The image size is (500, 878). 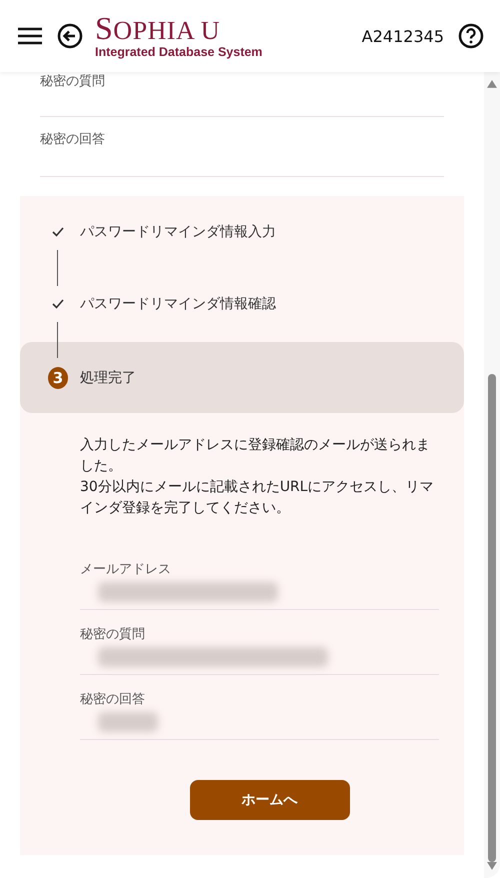 I want to click on scroll-up-icon, so click(x=492, y=84).